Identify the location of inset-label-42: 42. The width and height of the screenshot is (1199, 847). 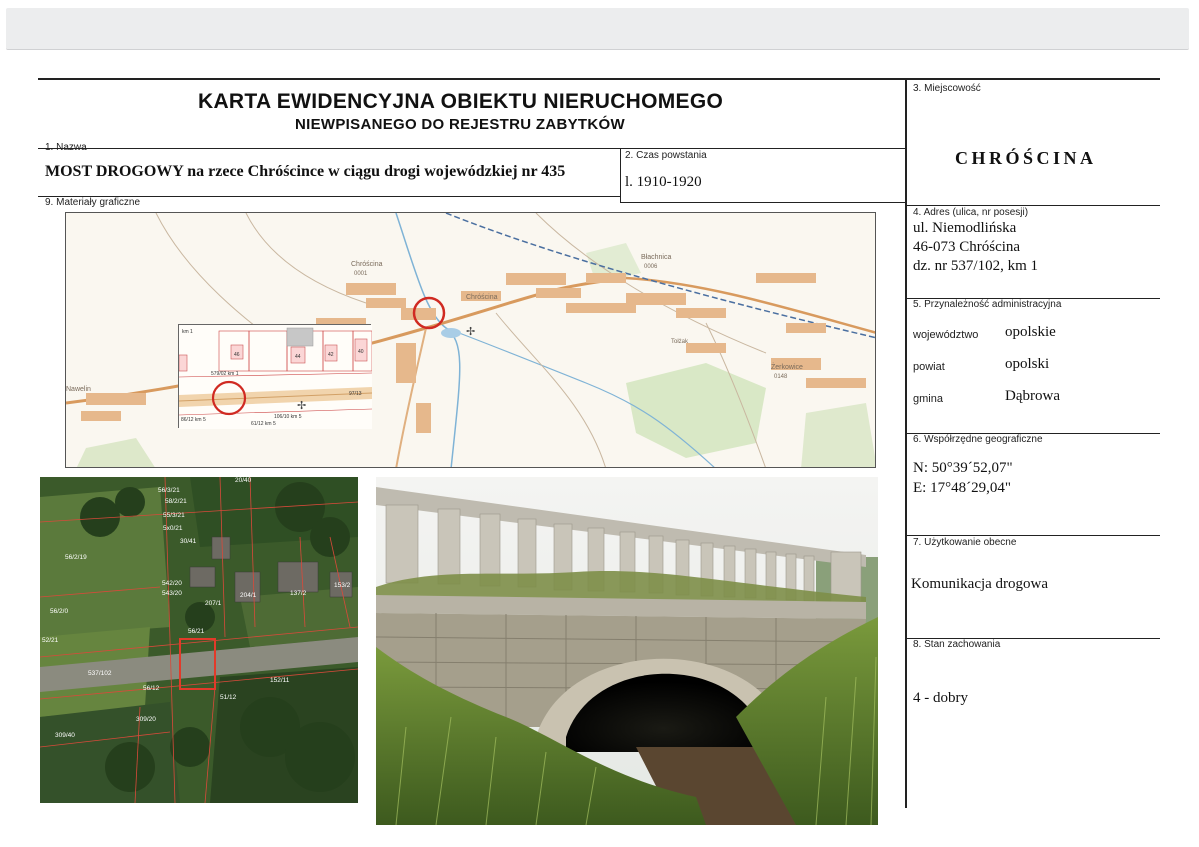
(331, 355).